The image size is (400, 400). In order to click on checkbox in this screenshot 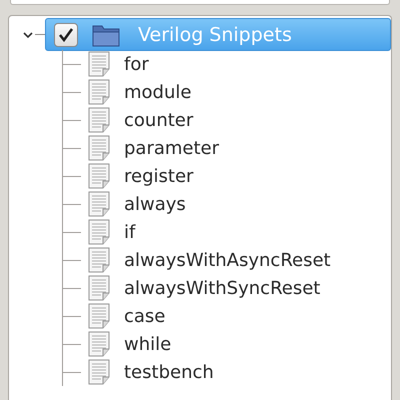, I will do `click(66, 34)`.